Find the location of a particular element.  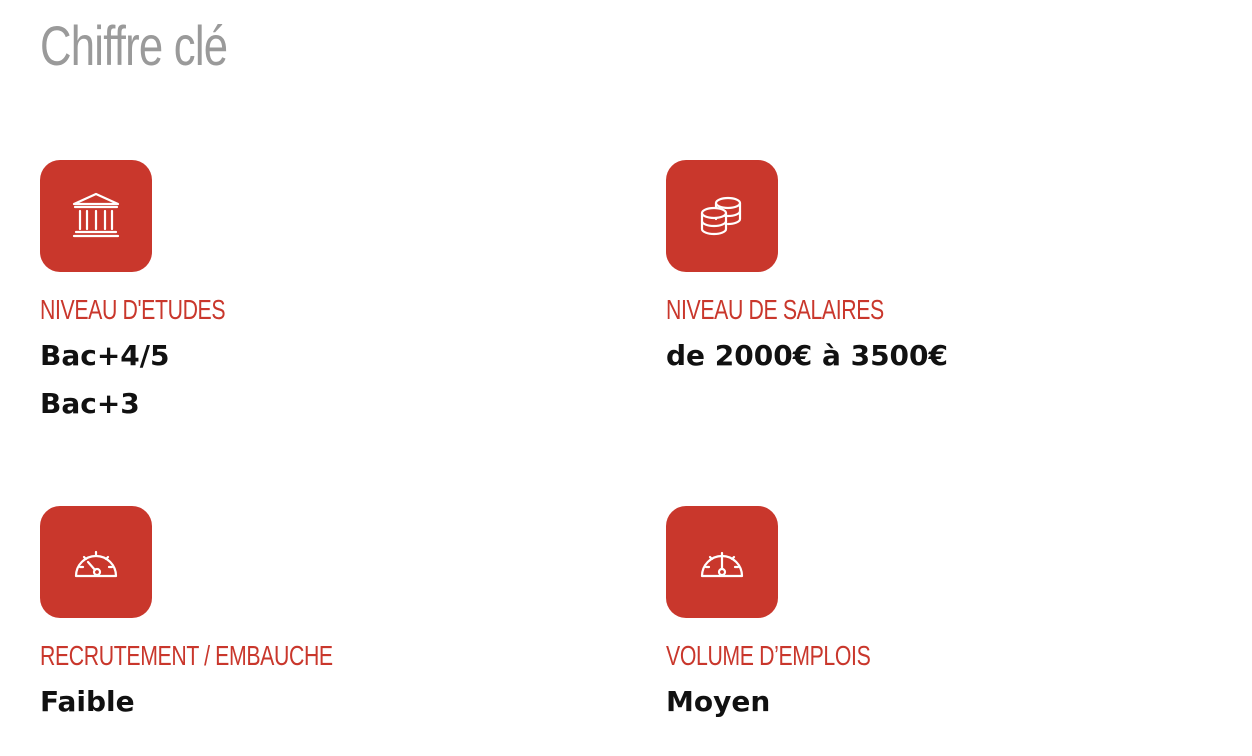

card-value: Moyen is located at coordinates (718, 701).